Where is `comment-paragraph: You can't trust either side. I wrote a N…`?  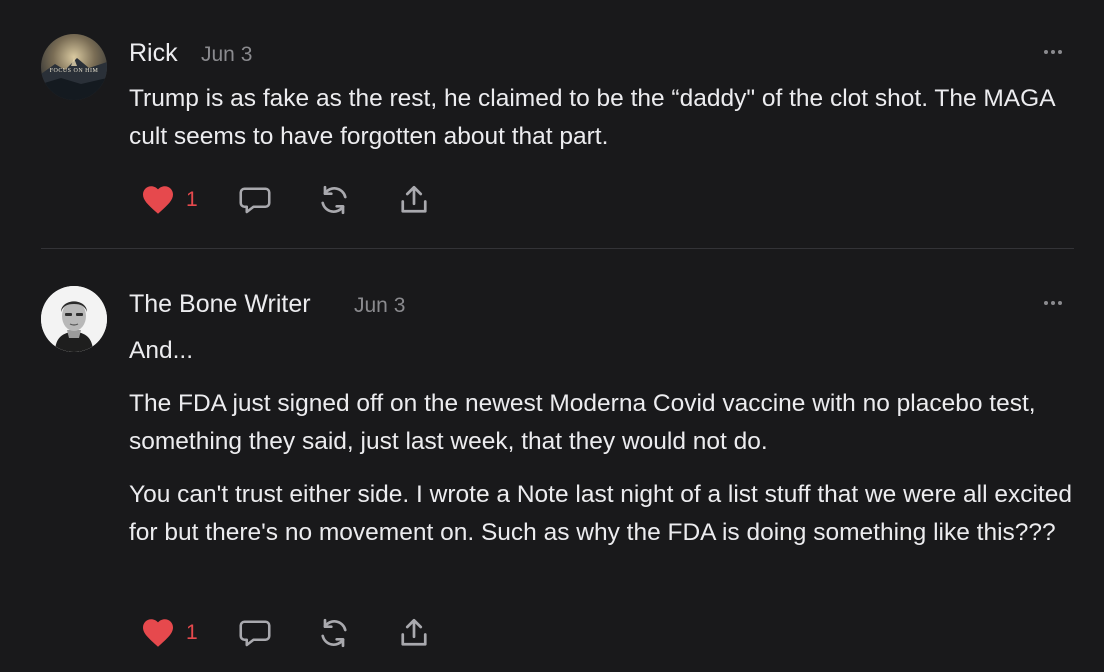 comment-paragraph: You can't trust either side. I wrote a N… is located at coordinates (600, 513).